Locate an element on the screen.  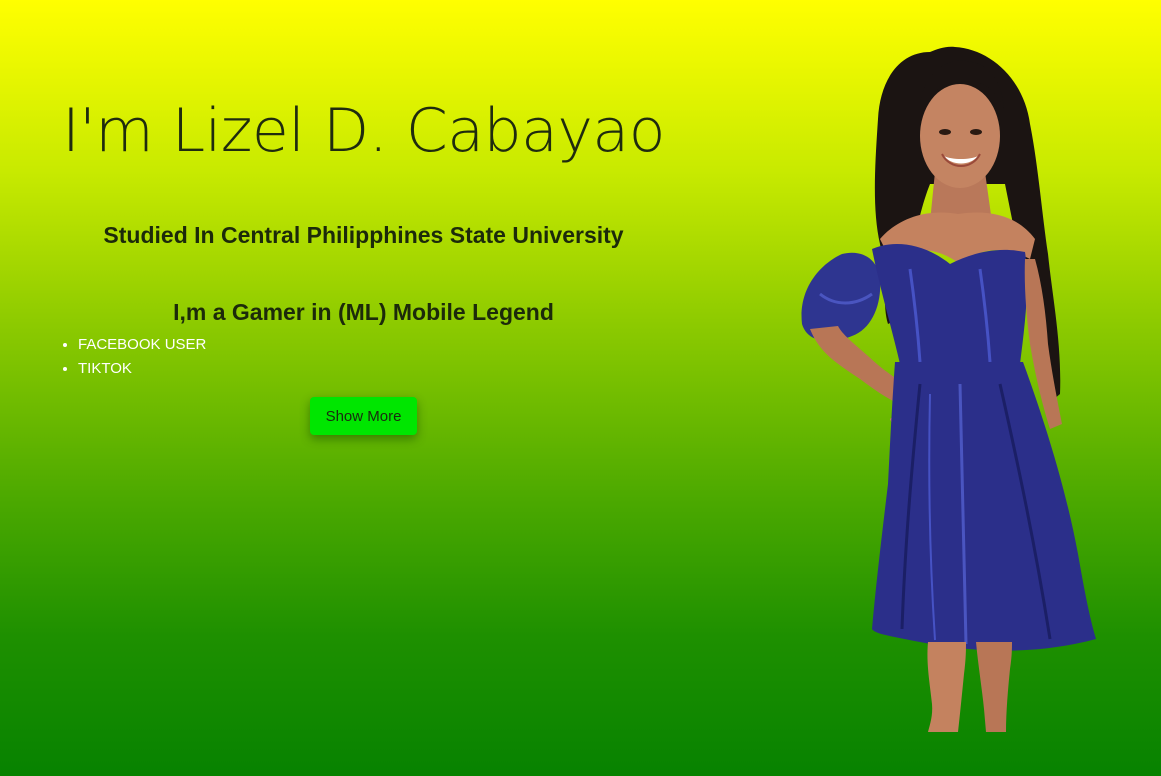
gamer-heading: I,m a Gamer in (ML) Mobile Legend is located at coordinates (363, 312).